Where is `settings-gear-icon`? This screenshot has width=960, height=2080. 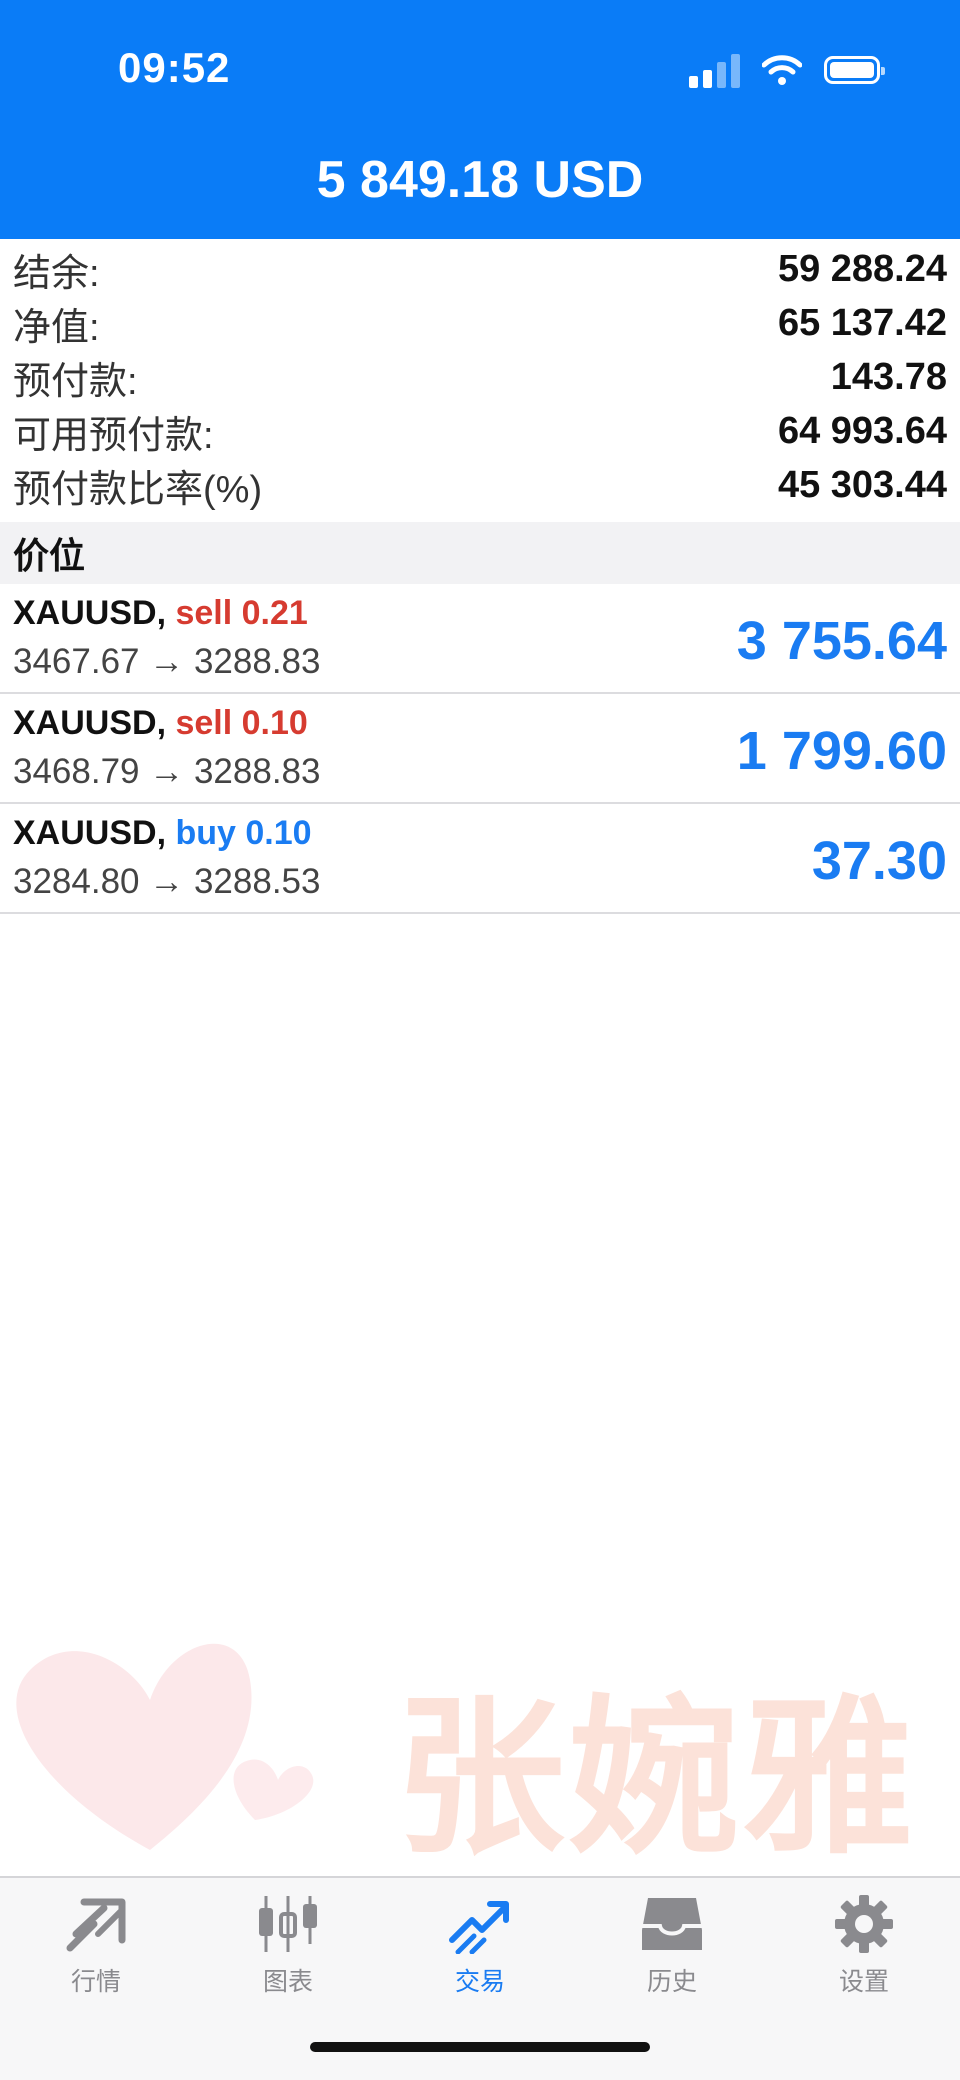 settings-gear-icon is located at coordinates (864, 1924).